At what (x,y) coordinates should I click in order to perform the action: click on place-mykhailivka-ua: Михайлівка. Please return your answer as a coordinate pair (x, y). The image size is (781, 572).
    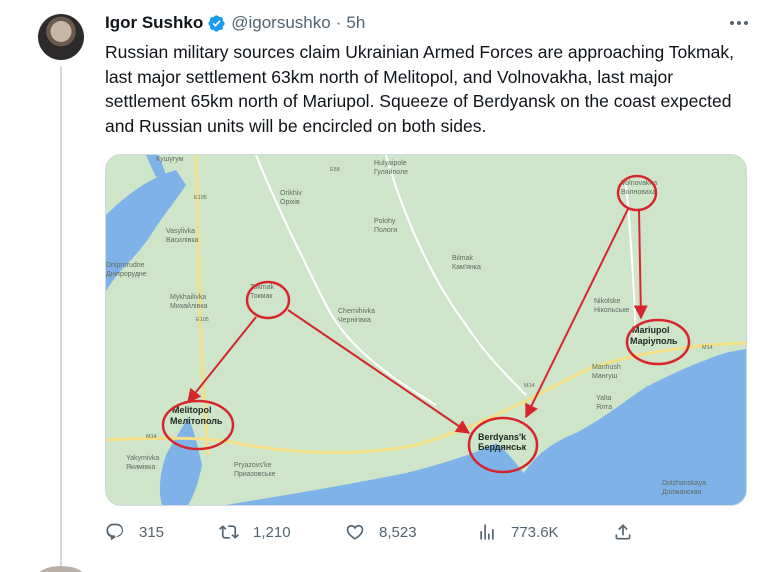
    Looking at the image, I should click on (189, 306).